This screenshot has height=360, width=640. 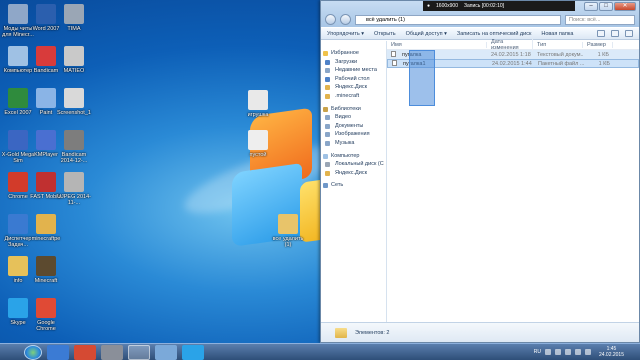 I want to click on desktop-icon-label: KMPlayer, so click(x=46, y=155).